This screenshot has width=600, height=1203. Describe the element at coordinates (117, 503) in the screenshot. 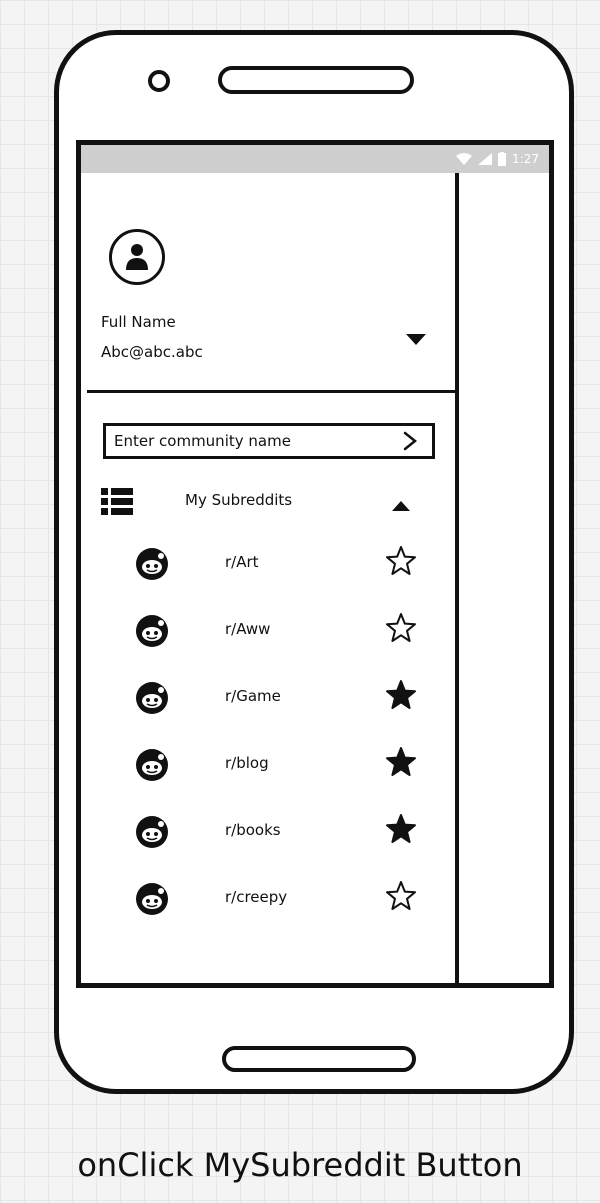

I see `list-icon` at that location.